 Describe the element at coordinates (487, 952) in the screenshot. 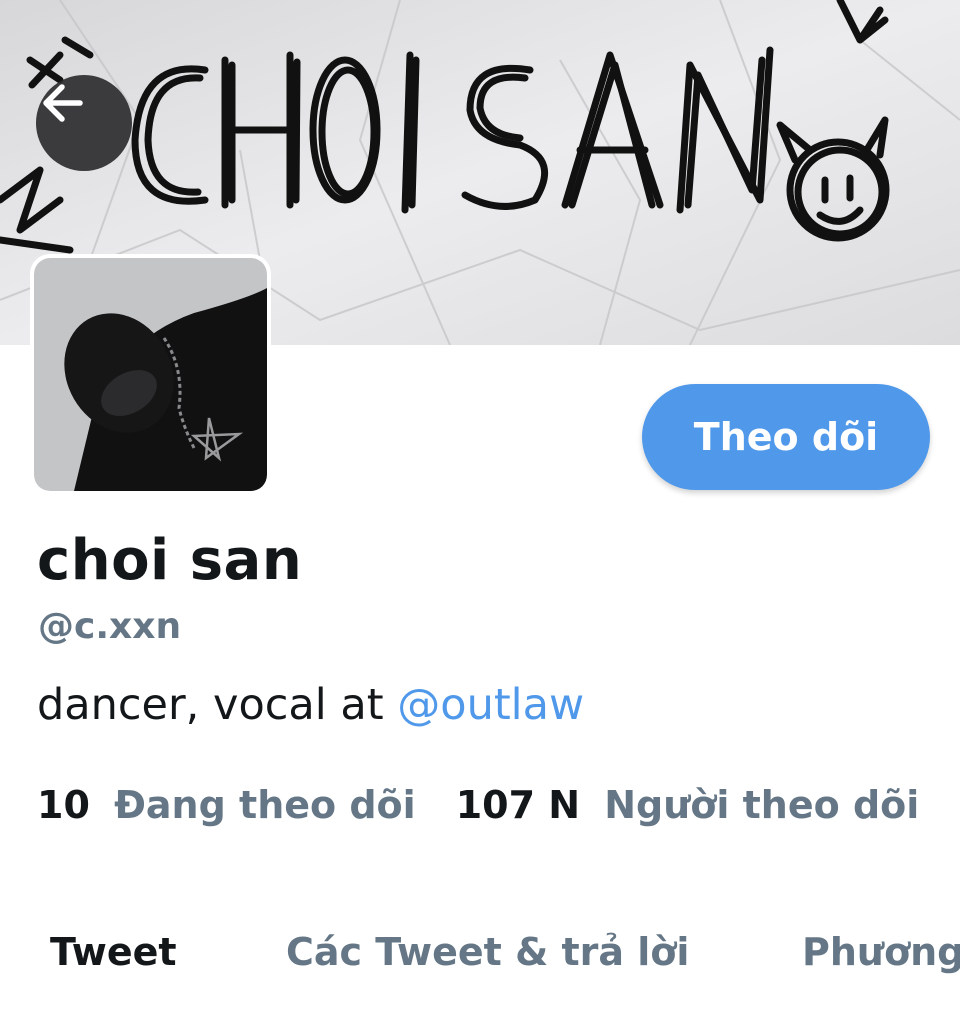

I see `tab-tweets-and-replies: Các Tweet & trả lời` at that location.